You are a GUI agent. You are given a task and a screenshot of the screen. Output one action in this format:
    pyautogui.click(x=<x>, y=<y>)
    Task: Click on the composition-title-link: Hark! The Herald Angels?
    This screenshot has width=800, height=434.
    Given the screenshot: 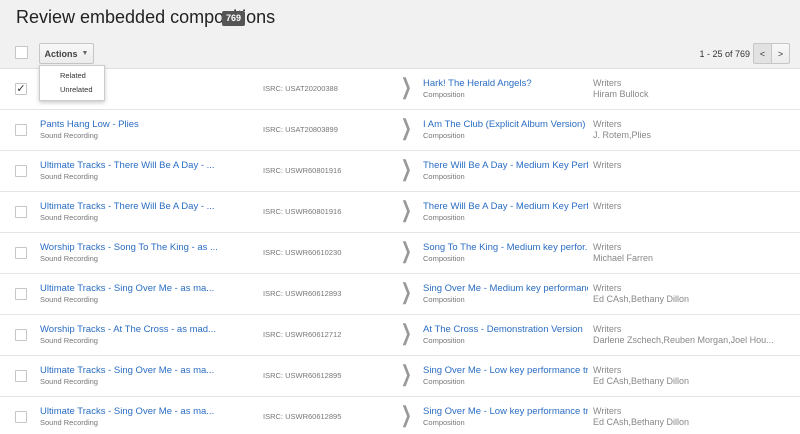 What is the action you would take?
    pyautogui.click(x=505, y=83)
    